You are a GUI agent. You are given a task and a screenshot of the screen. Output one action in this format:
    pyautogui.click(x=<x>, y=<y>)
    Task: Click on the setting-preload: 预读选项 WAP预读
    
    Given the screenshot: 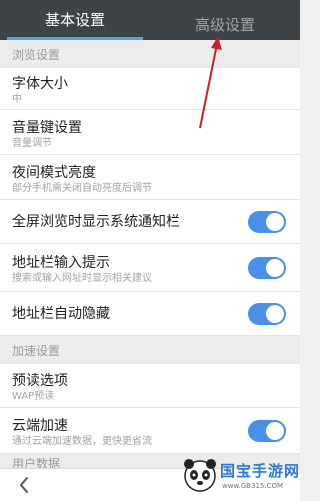 What is the action you would take?
    pyautogui.click(x=150, y=386)
    